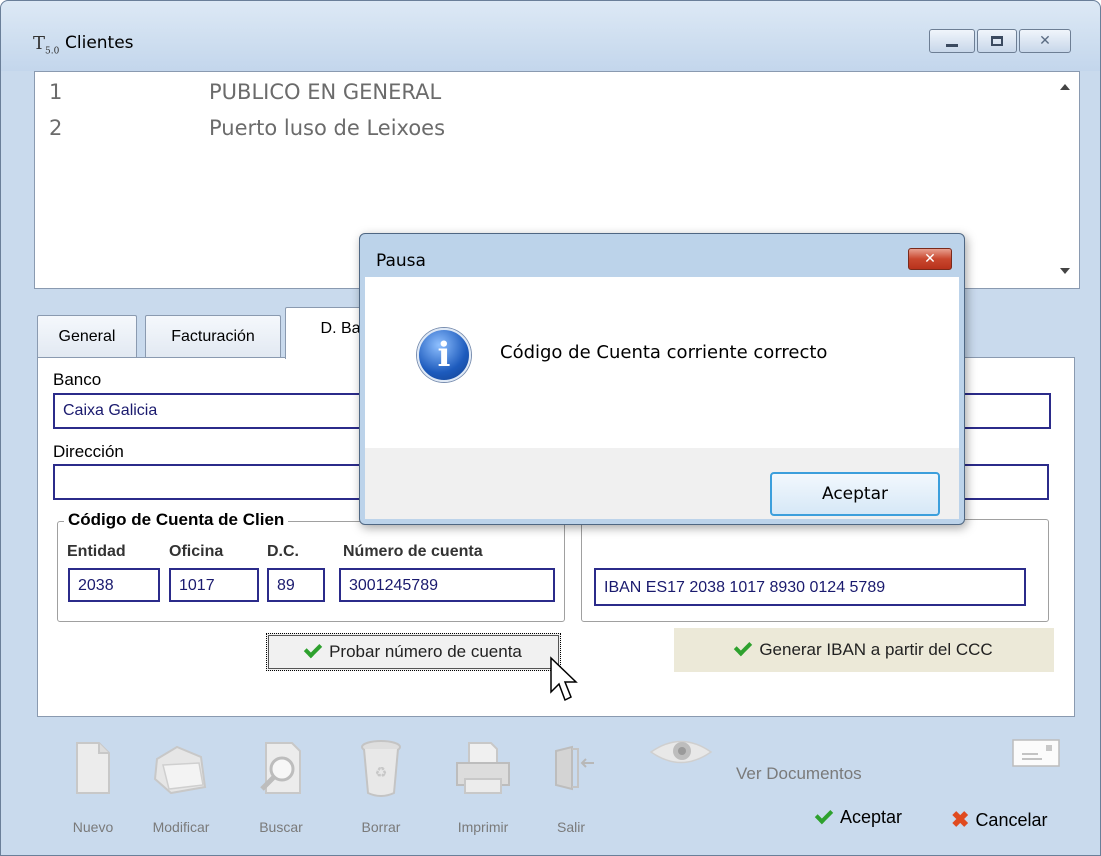 This screenshot has height=856, width=1101. I want to click on ccc-group-caption: Código de Cuenta de Clien, so click(176, 520).